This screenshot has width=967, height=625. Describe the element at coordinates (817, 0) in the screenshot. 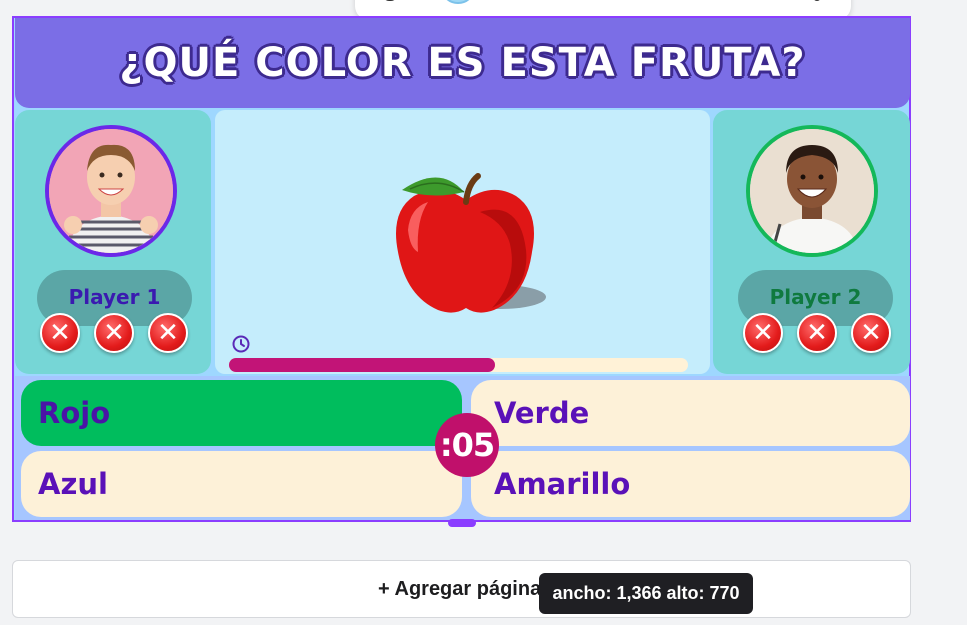

I see `more-options-icon` at that location.